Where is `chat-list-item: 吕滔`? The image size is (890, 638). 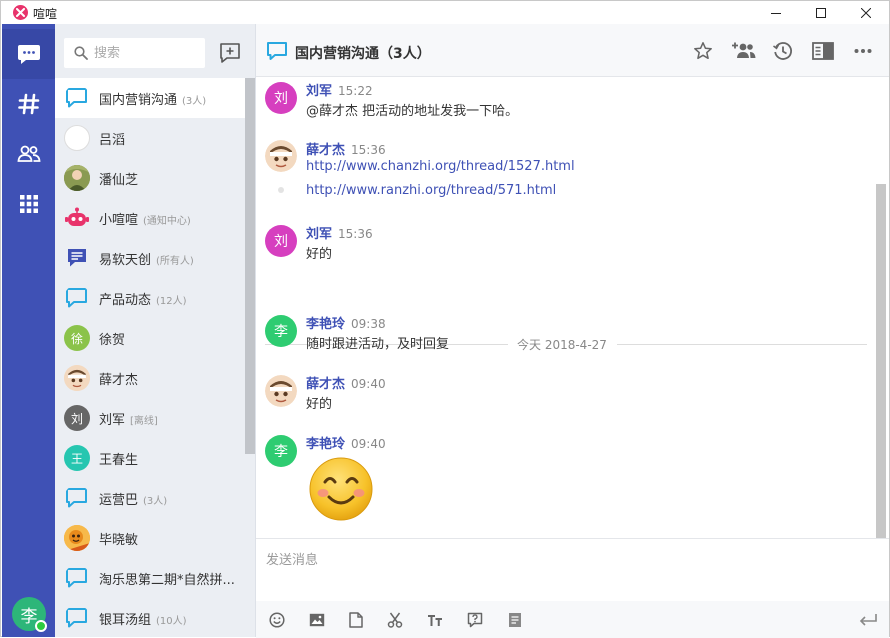
chat-list-item: 吕滔 is located at coordinates (150, 138).